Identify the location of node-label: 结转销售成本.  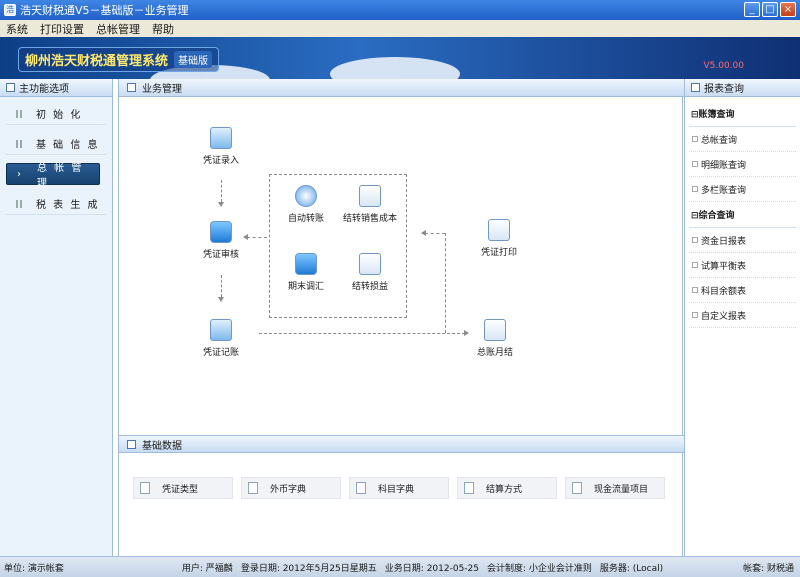
(369, 219).